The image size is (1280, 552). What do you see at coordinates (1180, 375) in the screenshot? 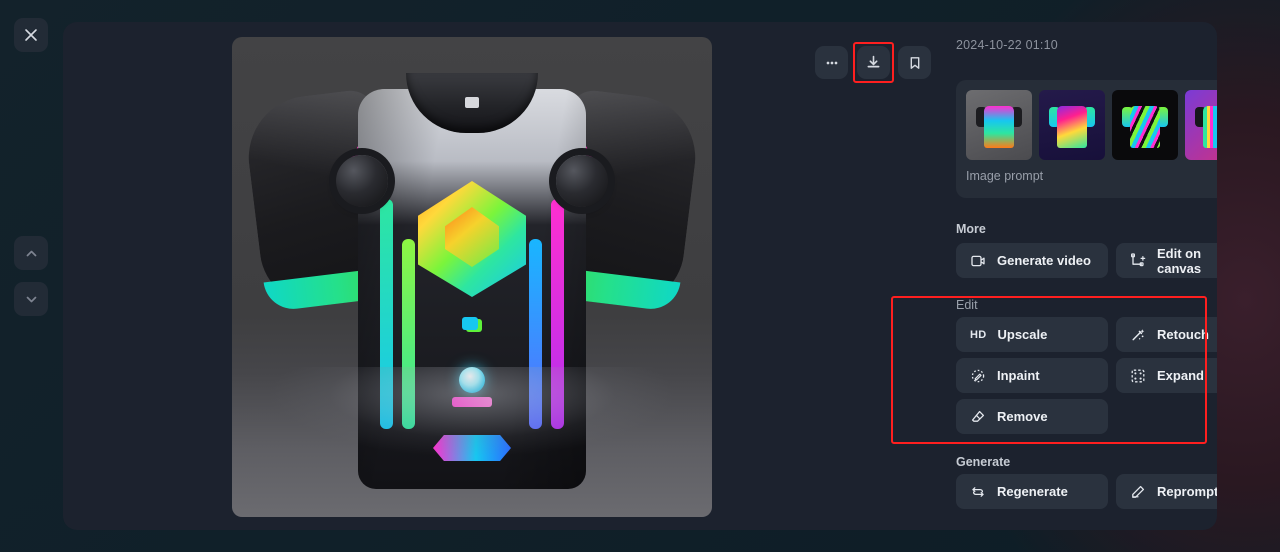
I see `expand-label: Expand` at bounding box center [1180, 375].